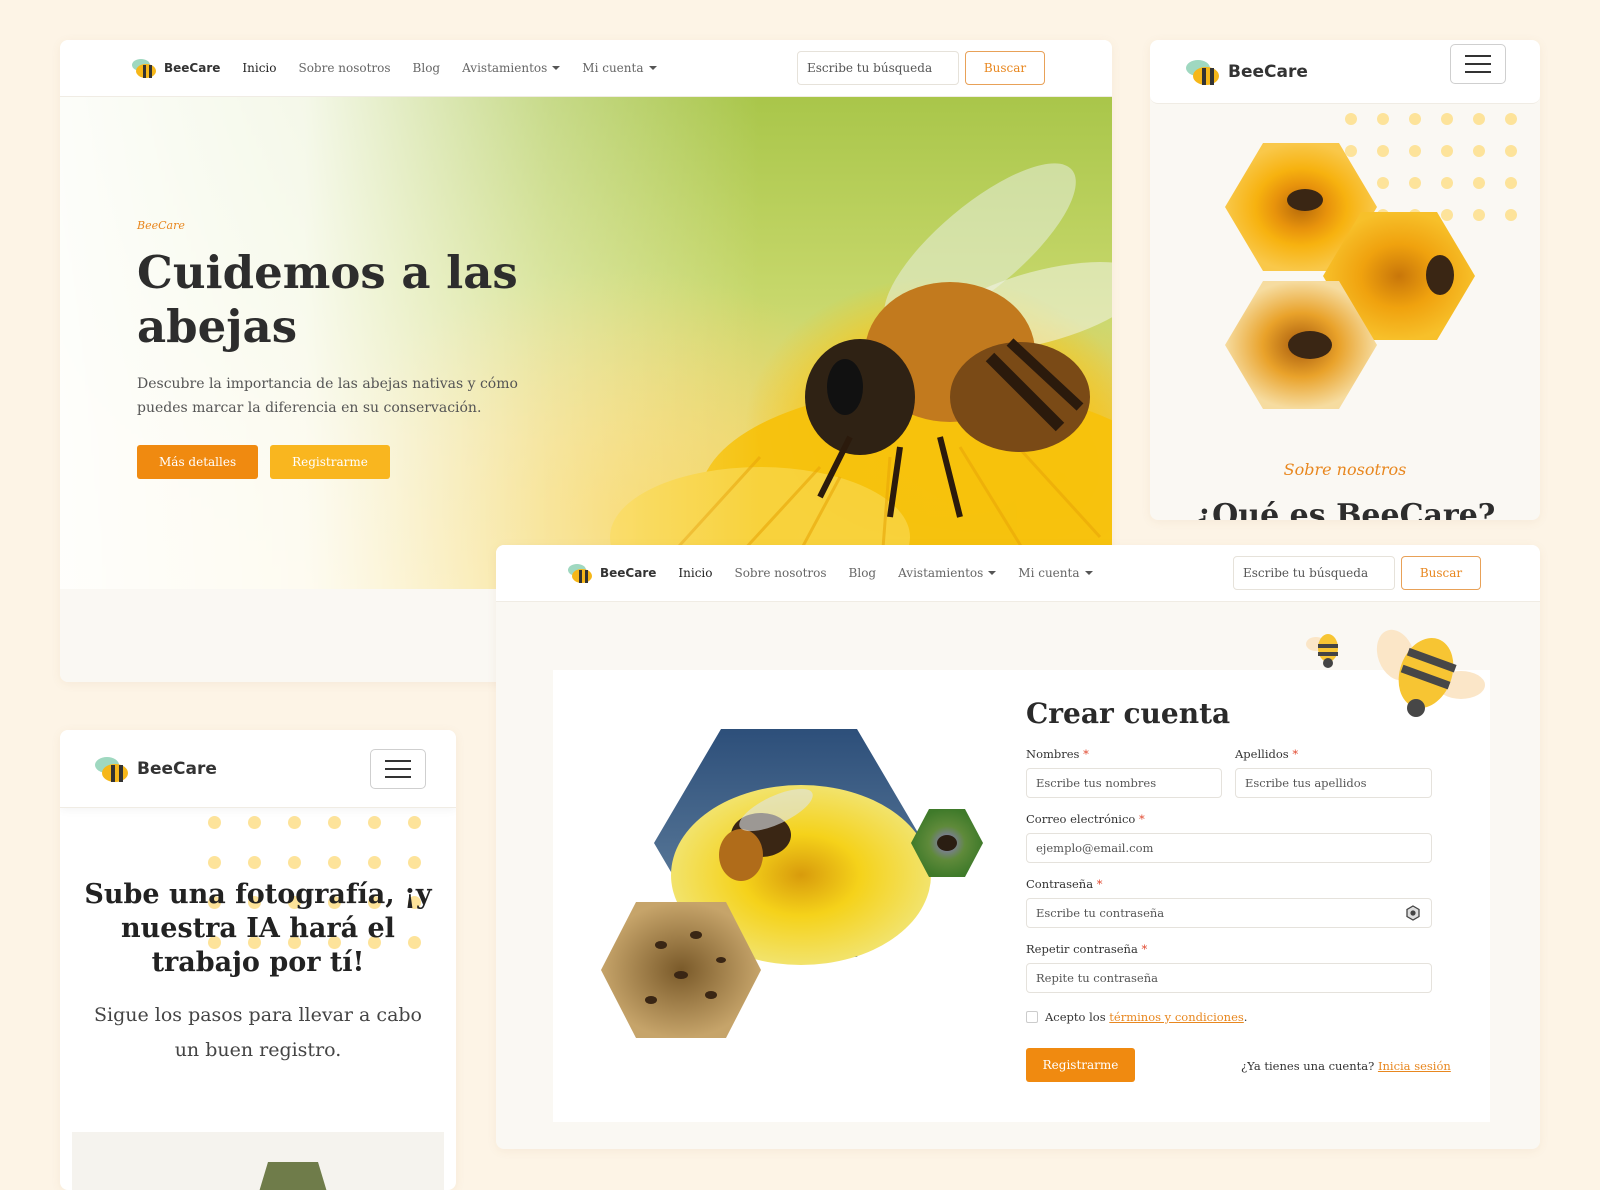 The width and height of the screenshot is (1600, 1190). What do you see at coordinates (198, 462) in the screenshot?
I see `more-details-button: Más detalles` at bounding box center [198, 462].